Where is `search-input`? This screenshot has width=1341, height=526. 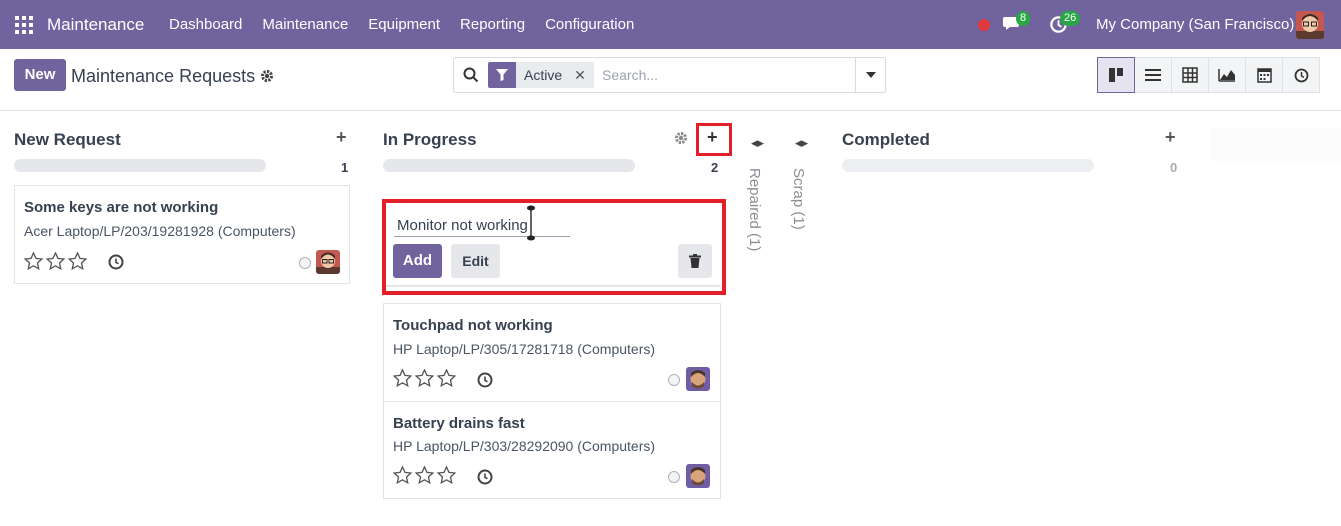
search-input is located at coordinates (727, 75).